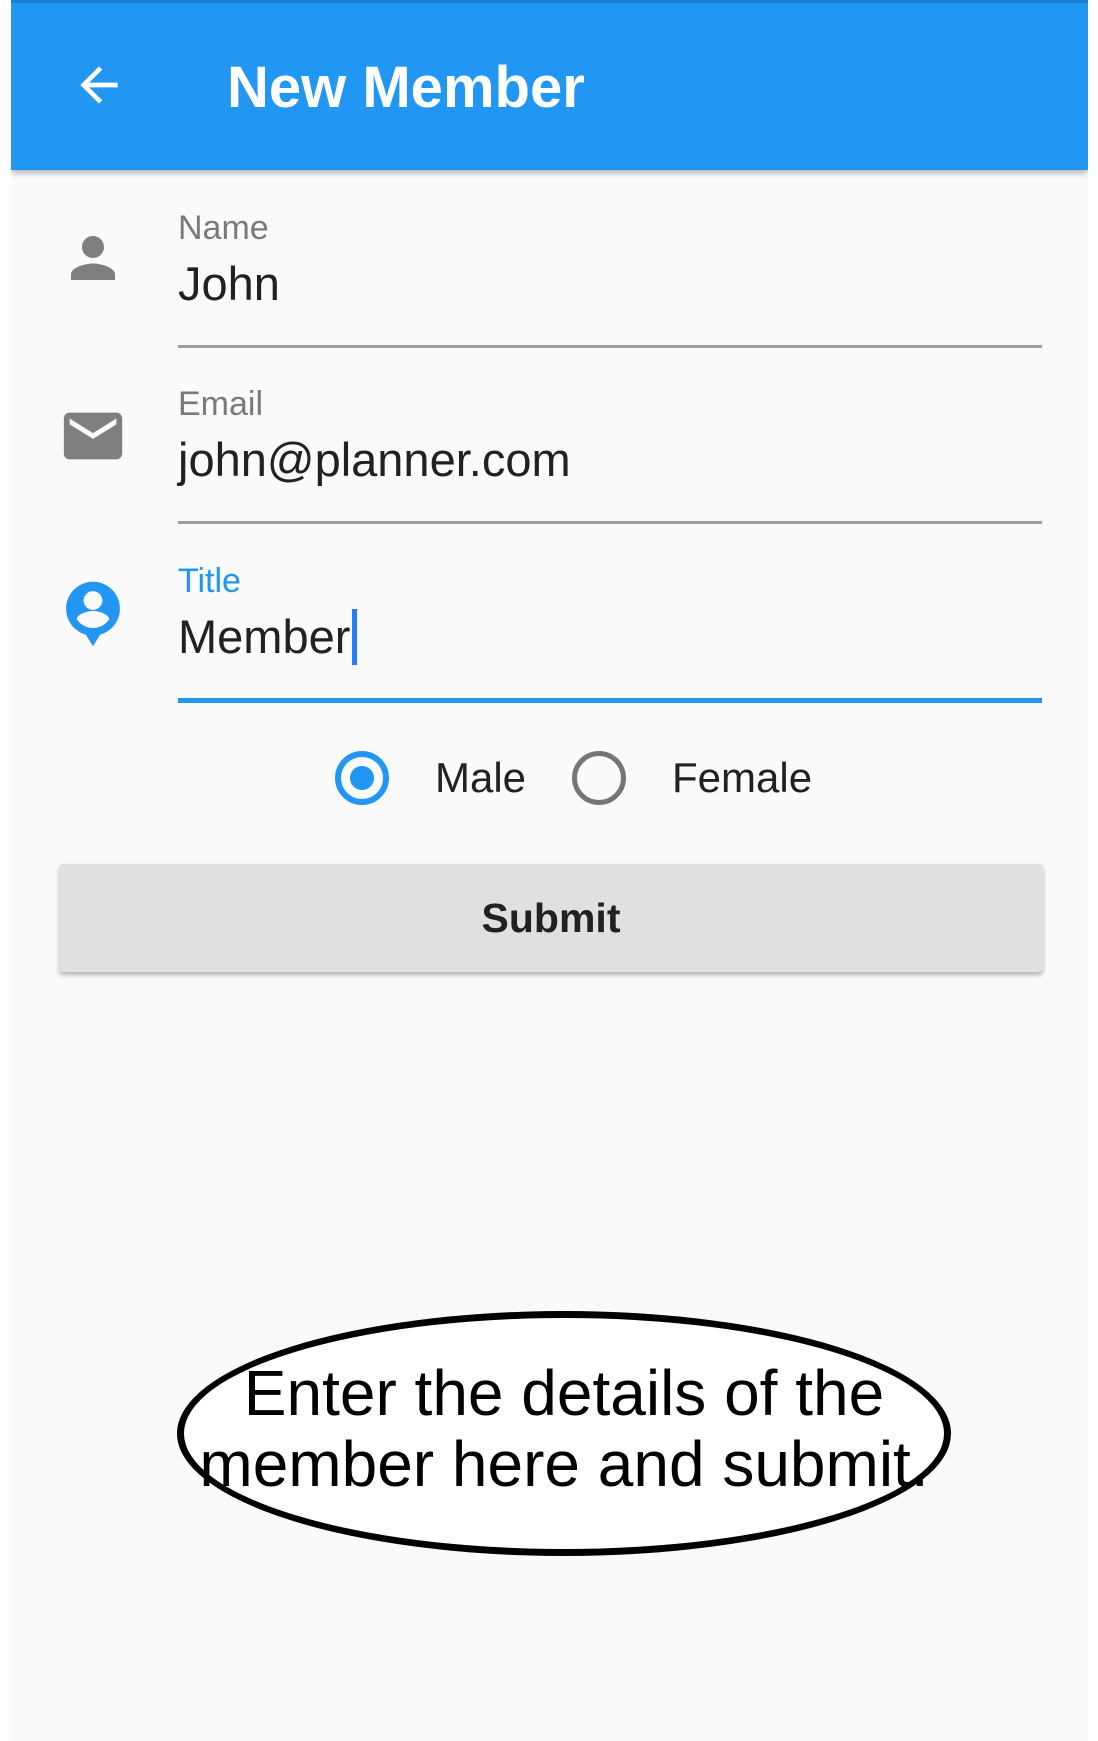 This screenshot has width=1098, height=1741. What do you see at coordinates (610, 700) in the screenshot?
I see `title-underline` at bounding box center [610, 700].